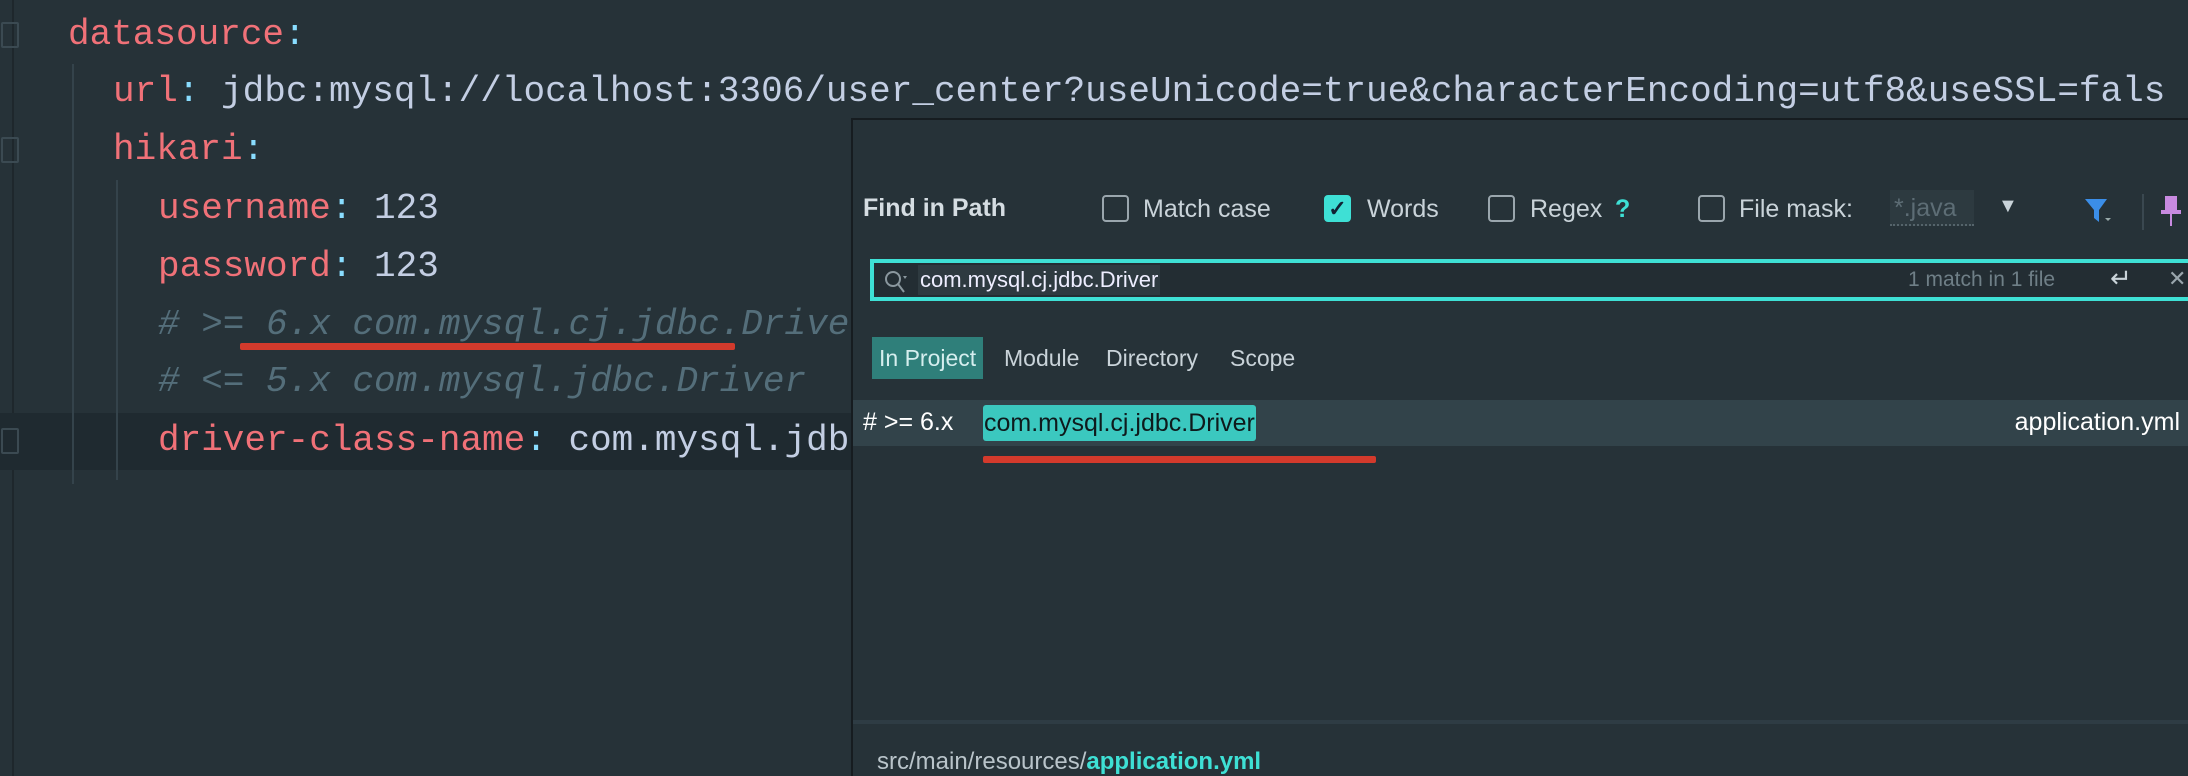 The height and width of the screenshot is (776, 2188). What do you see at coordinates (912, 422) in the screenshot?
I see `result-prefix: # >= 6.x` at bounding box center [912, 422].